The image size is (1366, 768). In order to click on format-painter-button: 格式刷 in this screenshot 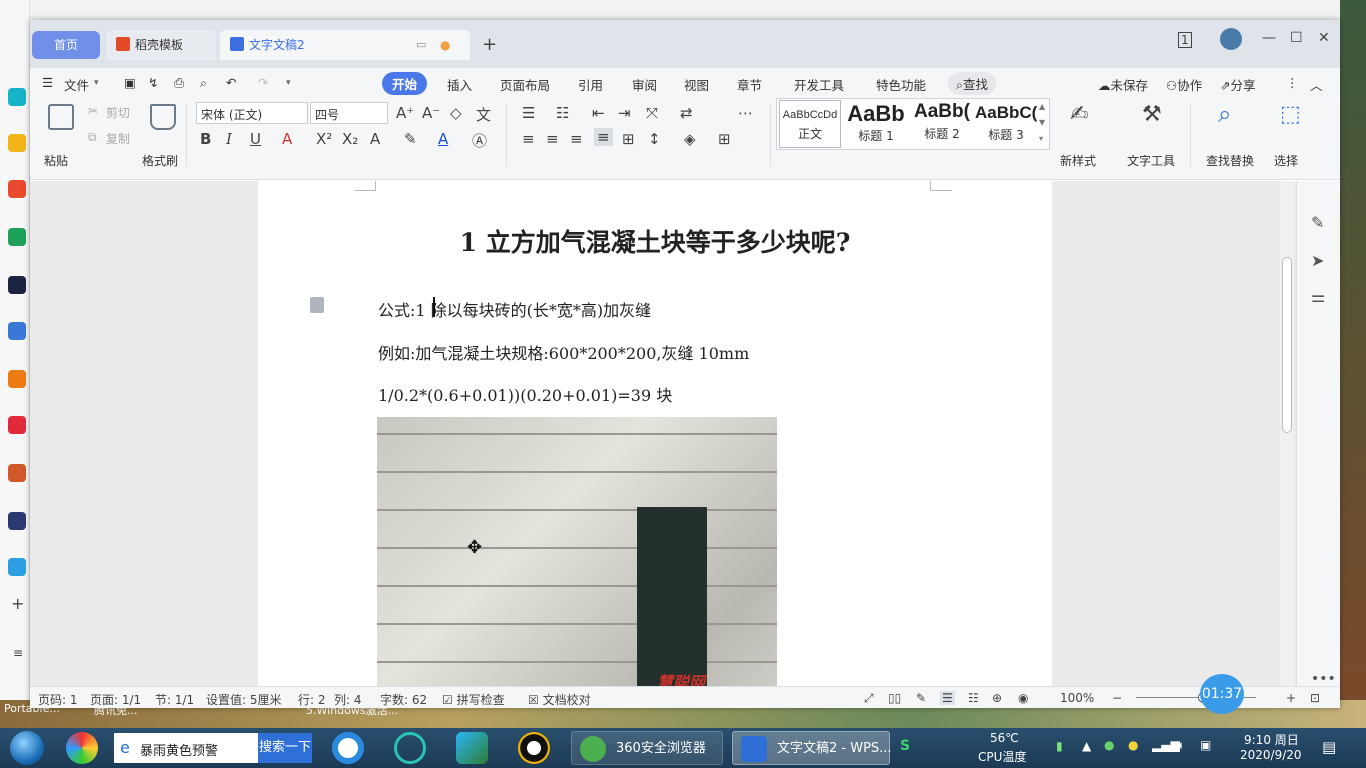, I will do `click(160, 160)`.